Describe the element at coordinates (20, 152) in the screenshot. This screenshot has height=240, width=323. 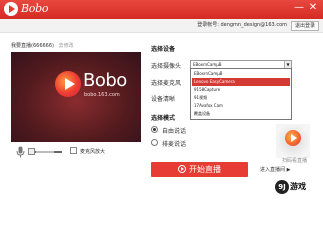
I see `microphone-icon` at that location.